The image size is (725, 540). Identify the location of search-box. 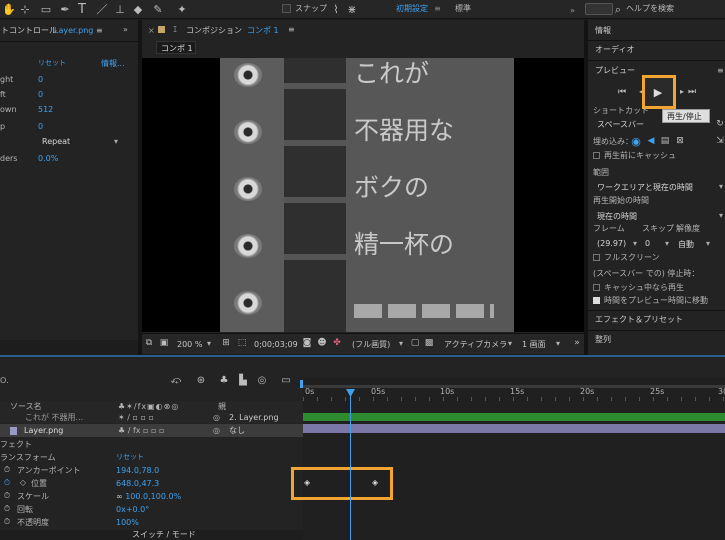
(599, 9).